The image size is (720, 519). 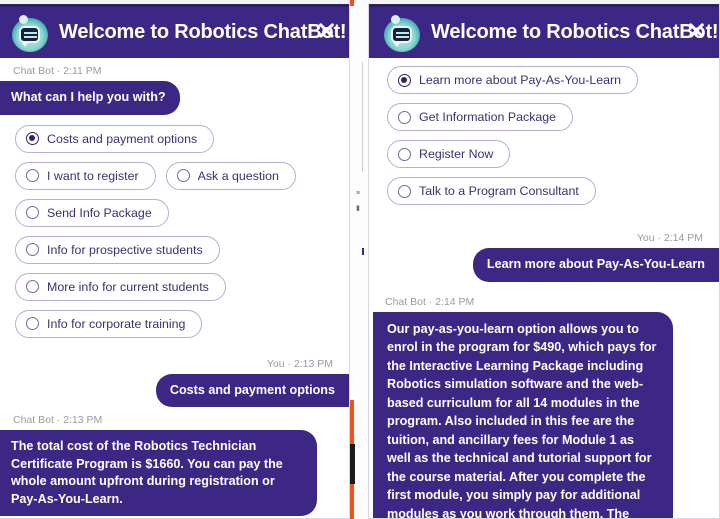 What do you see at coordinates (669, 238) in the screenshot?
I see `user-message-meta: You · 2:14 PM` at bounding box center [669, 238].